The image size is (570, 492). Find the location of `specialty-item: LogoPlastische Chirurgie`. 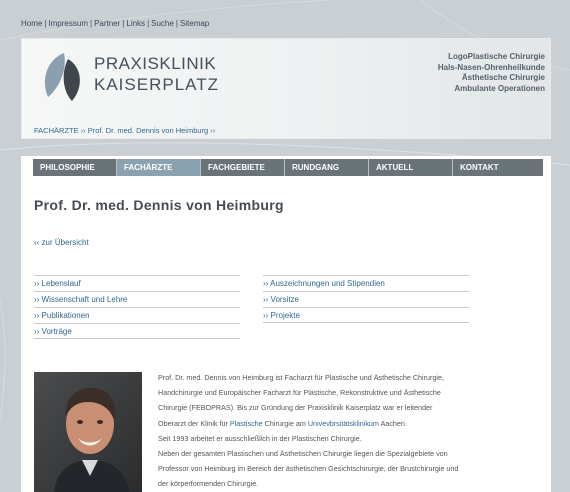

specialty-item: LogoPlastische Chirurgie is located at coordinates (496, 56).